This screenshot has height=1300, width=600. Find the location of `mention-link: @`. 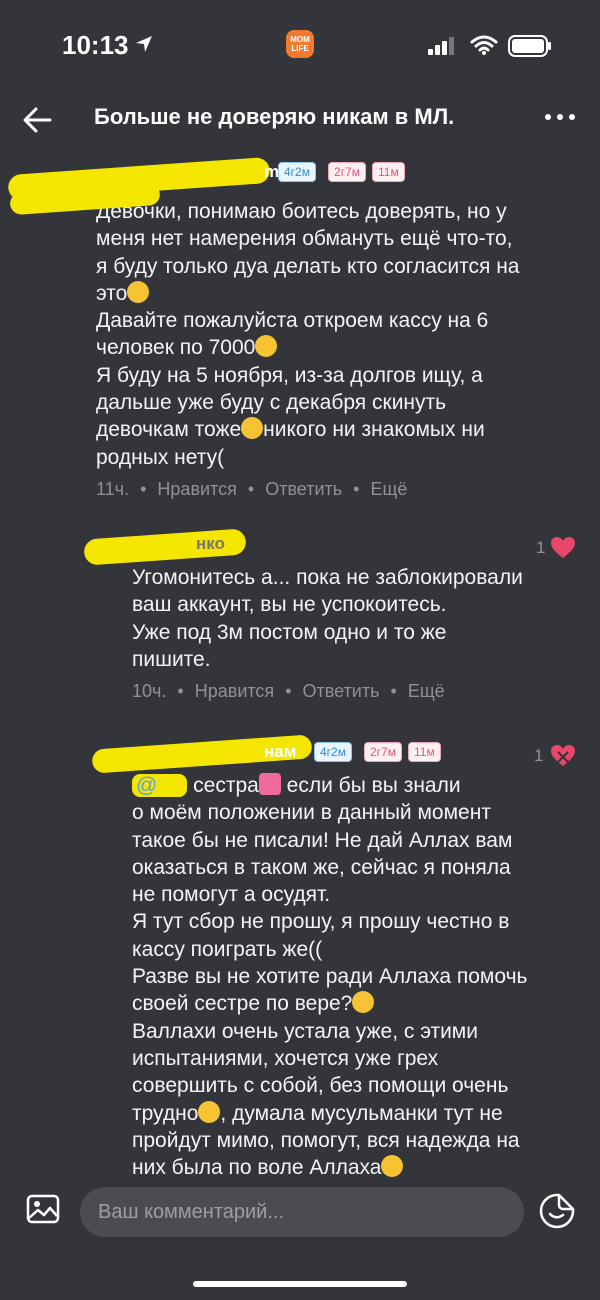

mention-link: @ is located at coordinates (160, 785).